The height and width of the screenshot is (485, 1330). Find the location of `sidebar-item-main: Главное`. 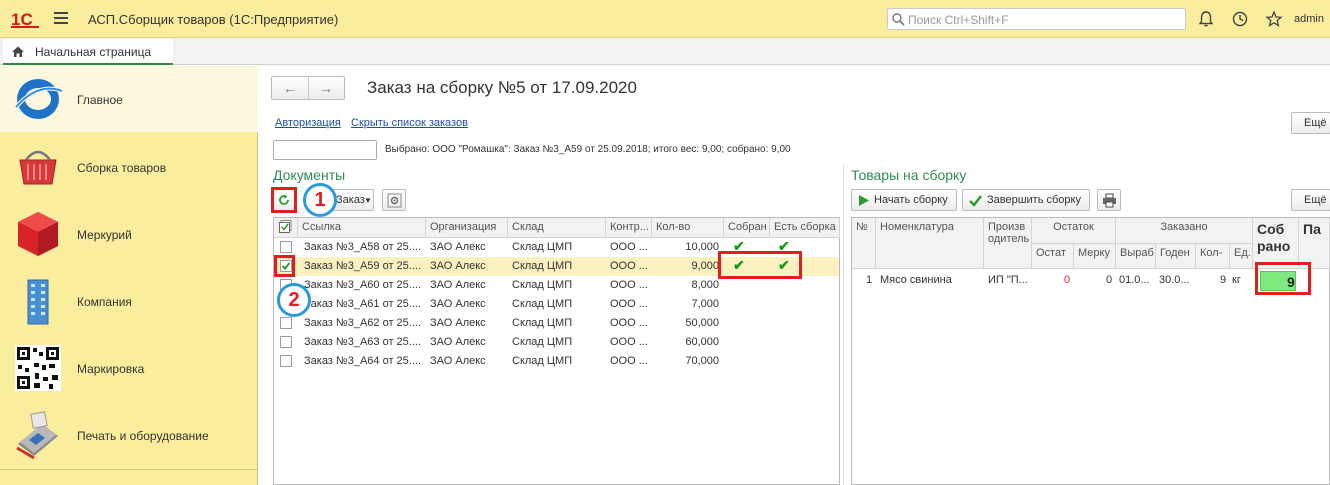

sidebar-item-main: Главное is located at coordinates (129, 99).